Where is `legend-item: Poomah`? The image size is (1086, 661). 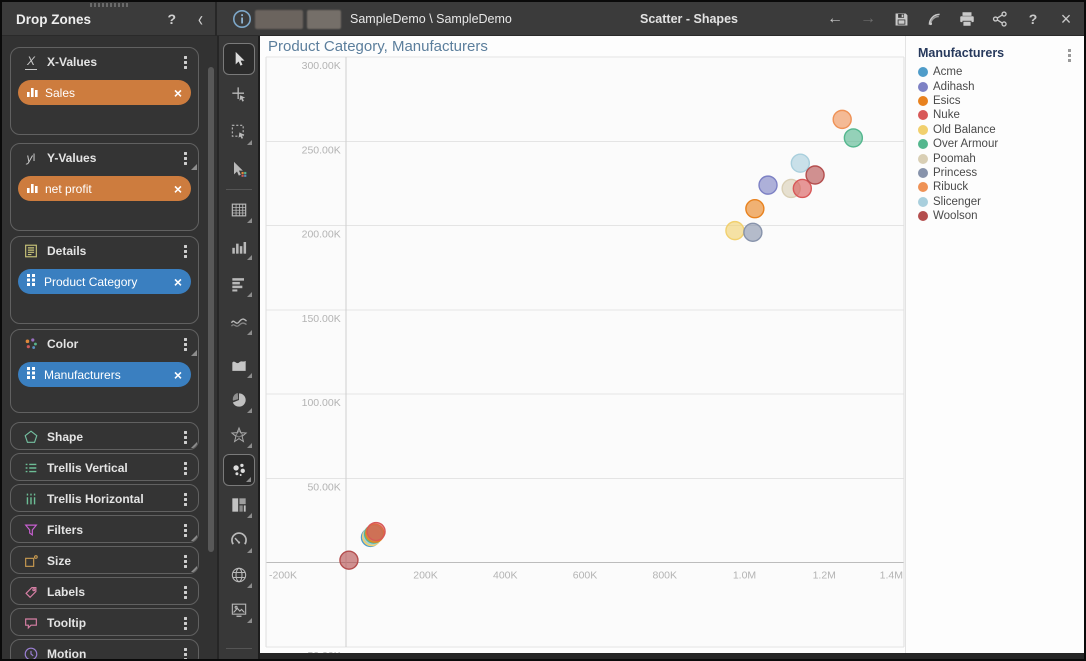 legend-item: Poomah is located at coordinates (997, 158).